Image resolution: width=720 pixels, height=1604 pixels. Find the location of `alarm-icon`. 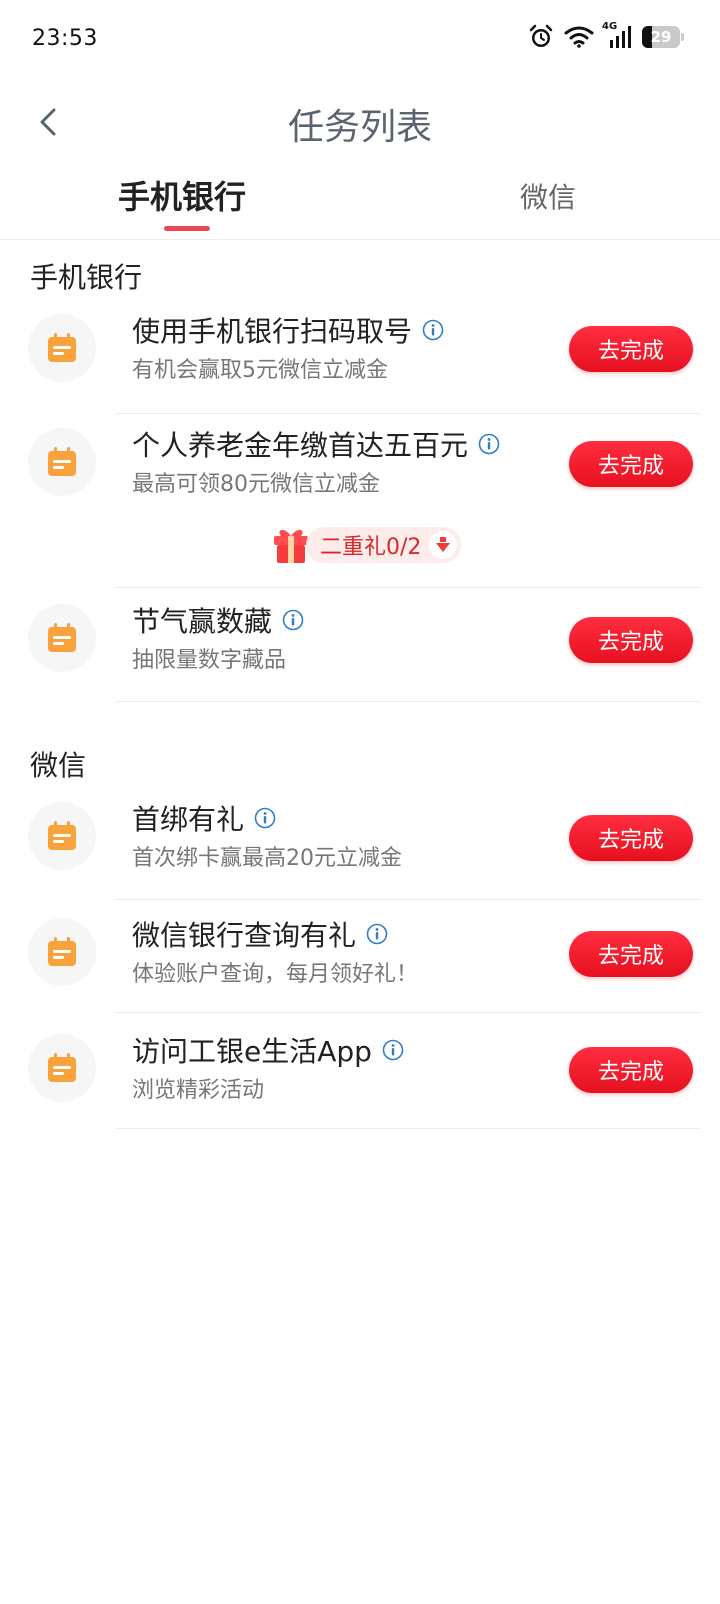

alarm-icon is located at coordinates (541, 37).